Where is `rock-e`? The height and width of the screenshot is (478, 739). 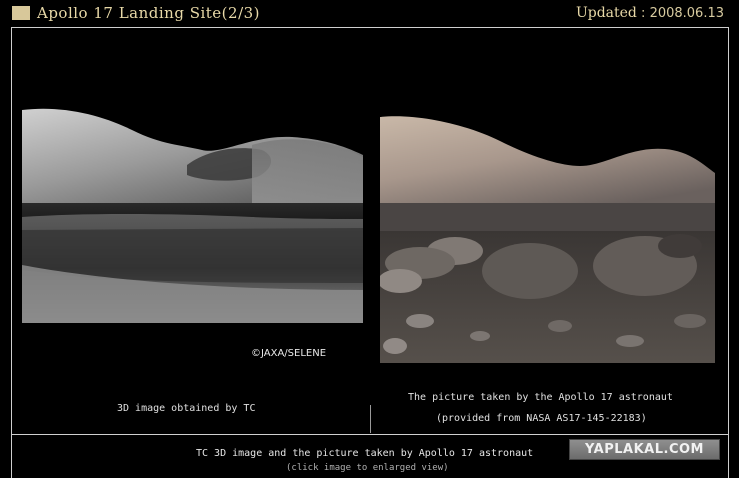
rock-e is located at coordinates (395, 346).